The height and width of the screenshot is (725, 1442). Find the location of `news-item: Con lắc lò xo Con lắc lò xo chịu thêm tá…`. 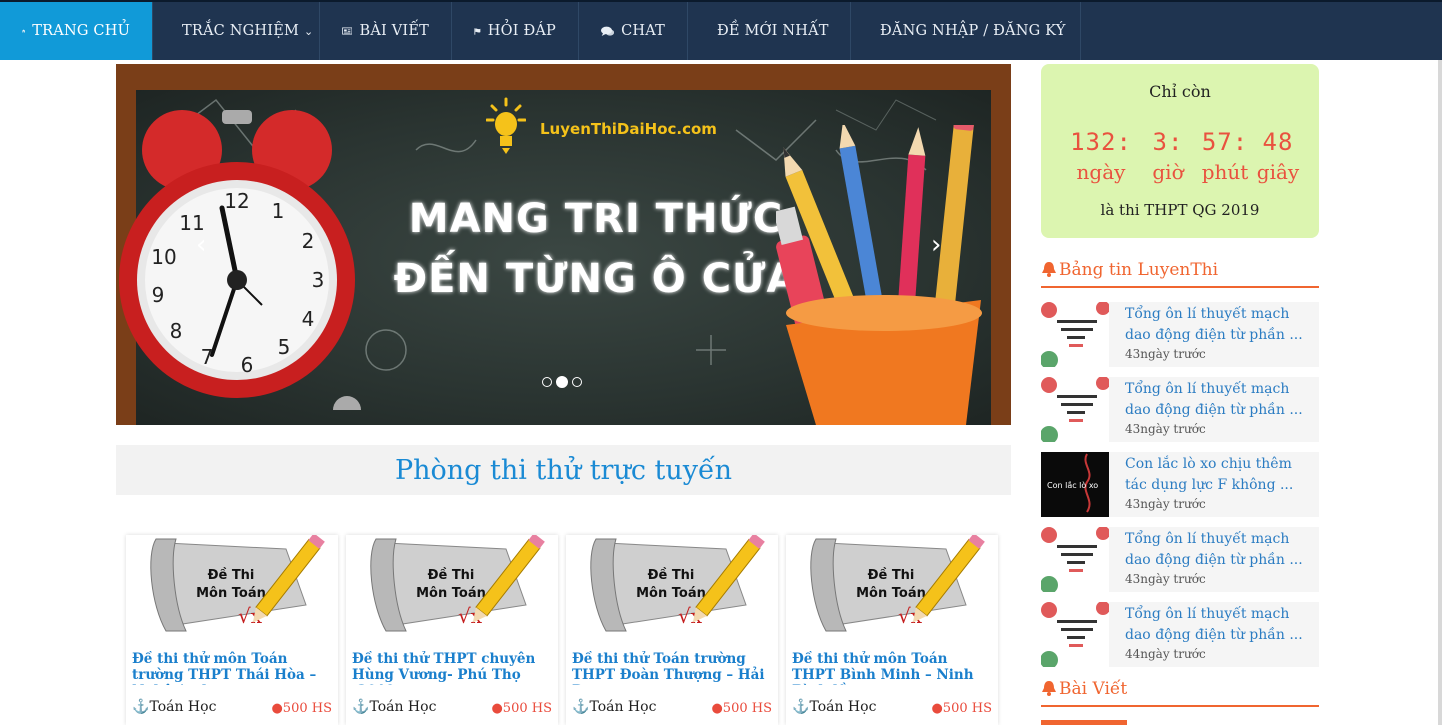

news-item: Con lắc lò xo Con lắc lò xo chịu thêm tá… is located at coordinates (1180, 484).